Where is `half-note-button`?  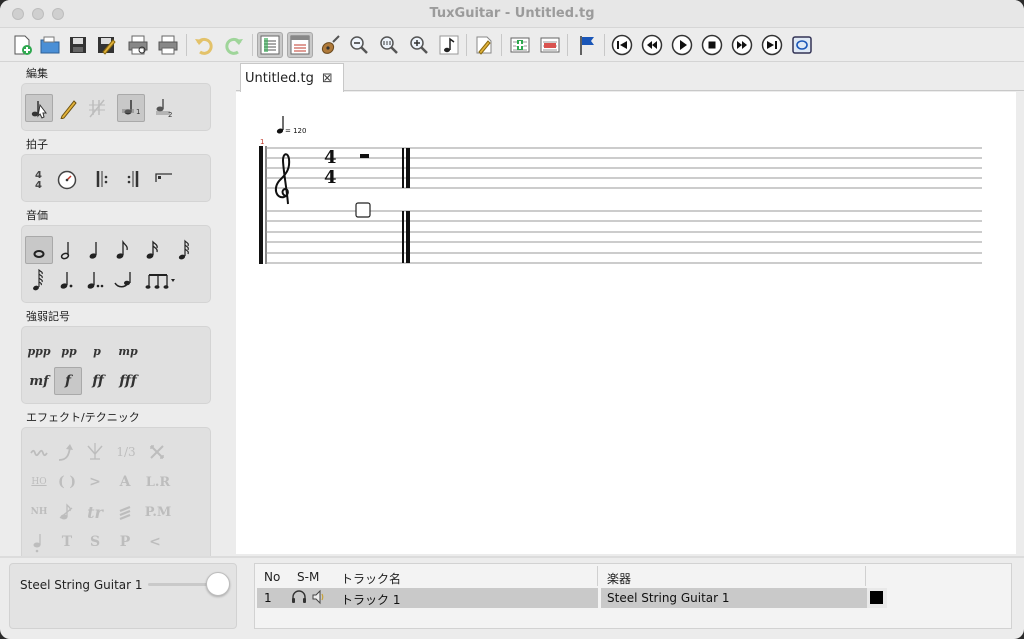 half-note-button is located at coordinates (67, 250).